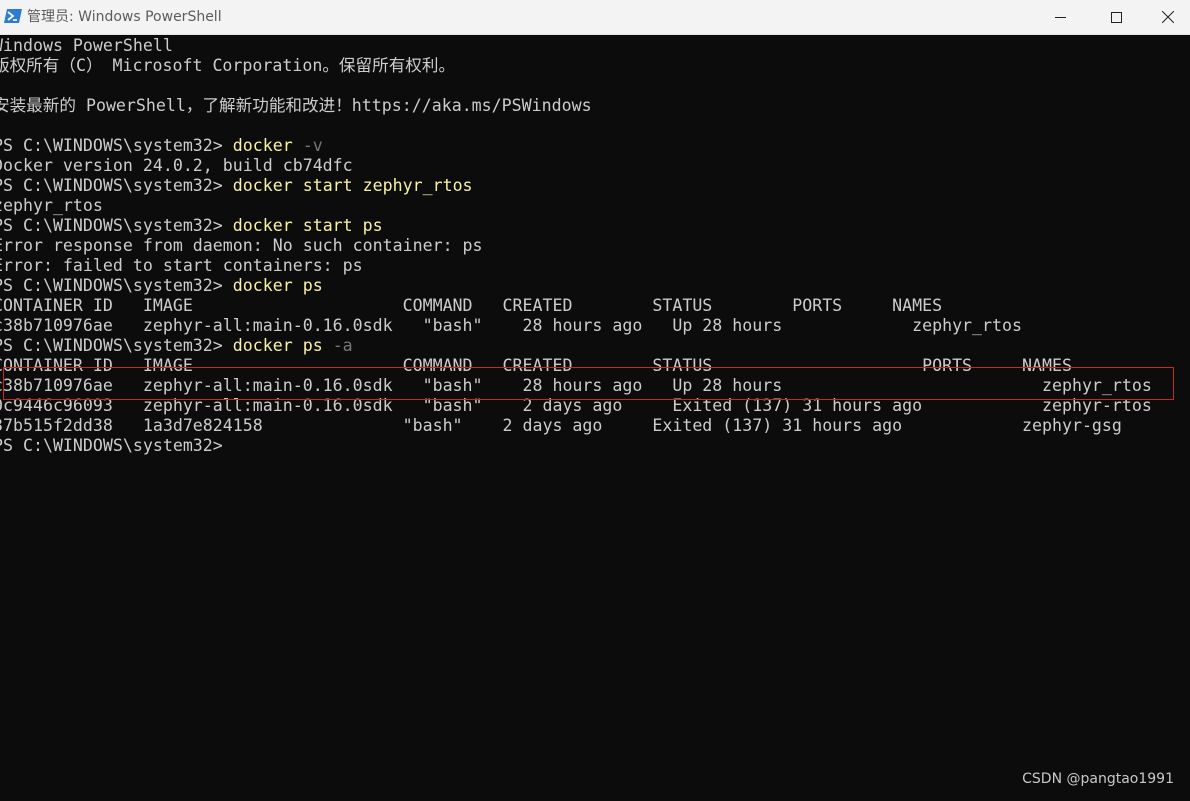  I want to click on console-line: zephyr_rtos, so click(51, 205).